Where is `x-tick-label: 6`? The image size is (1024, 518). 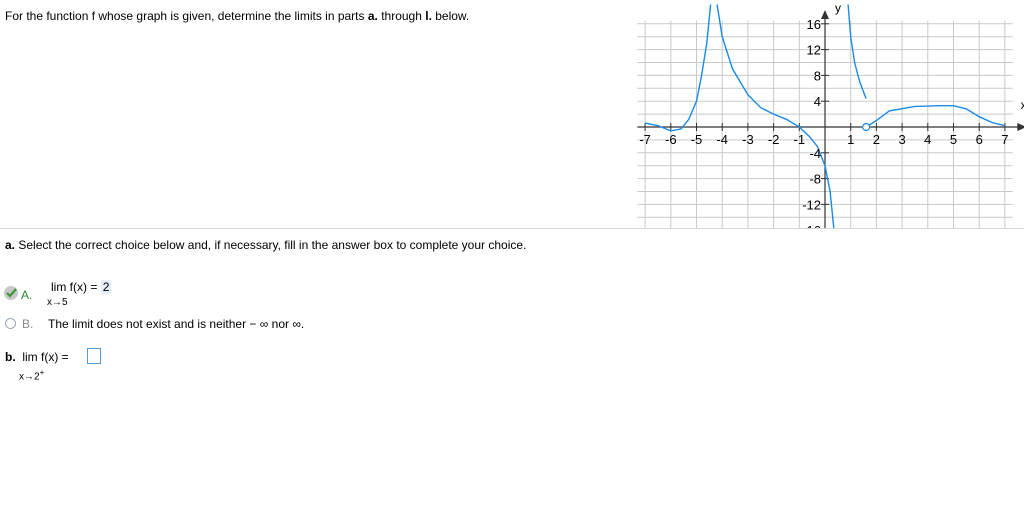
x-tick-label: 6 is located at coordinates (979, 139).